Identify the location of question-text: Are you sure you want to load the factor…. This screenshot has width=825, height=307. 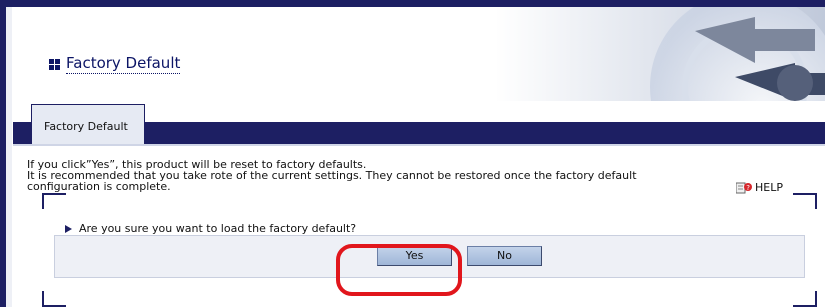
(218, 228).